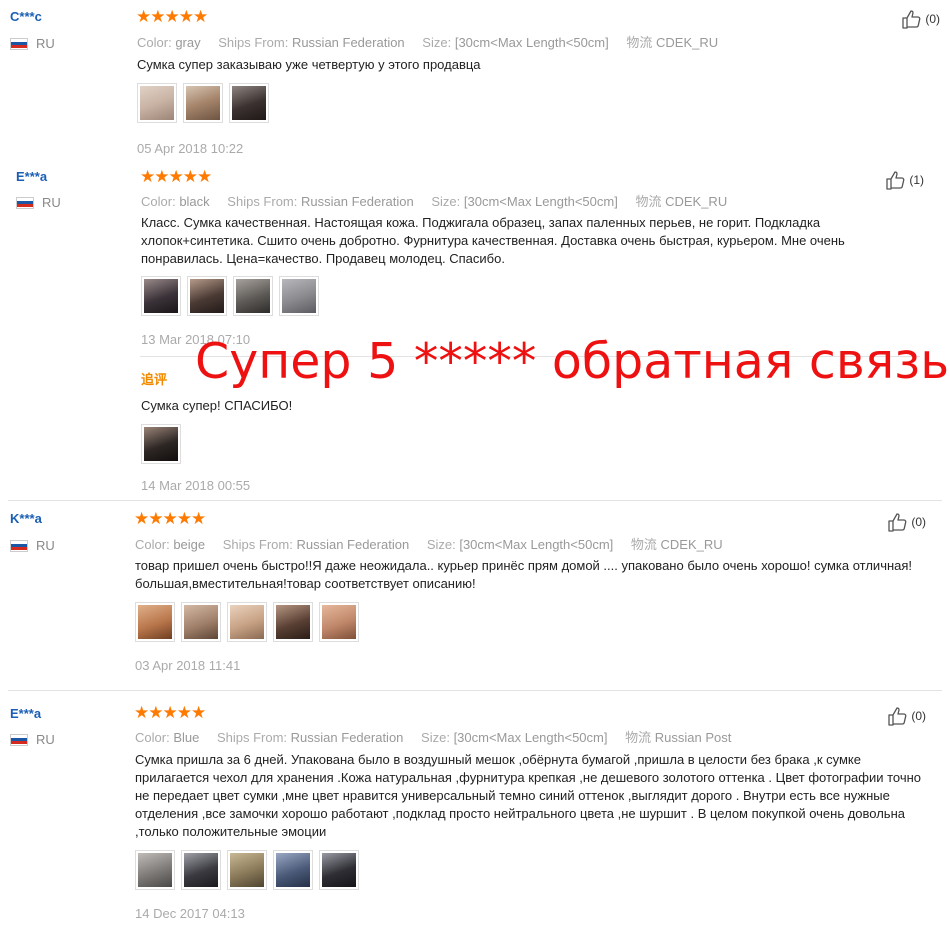  I want to click on followup-date: 14 Mar 2018 00:55, so click(196, 485).